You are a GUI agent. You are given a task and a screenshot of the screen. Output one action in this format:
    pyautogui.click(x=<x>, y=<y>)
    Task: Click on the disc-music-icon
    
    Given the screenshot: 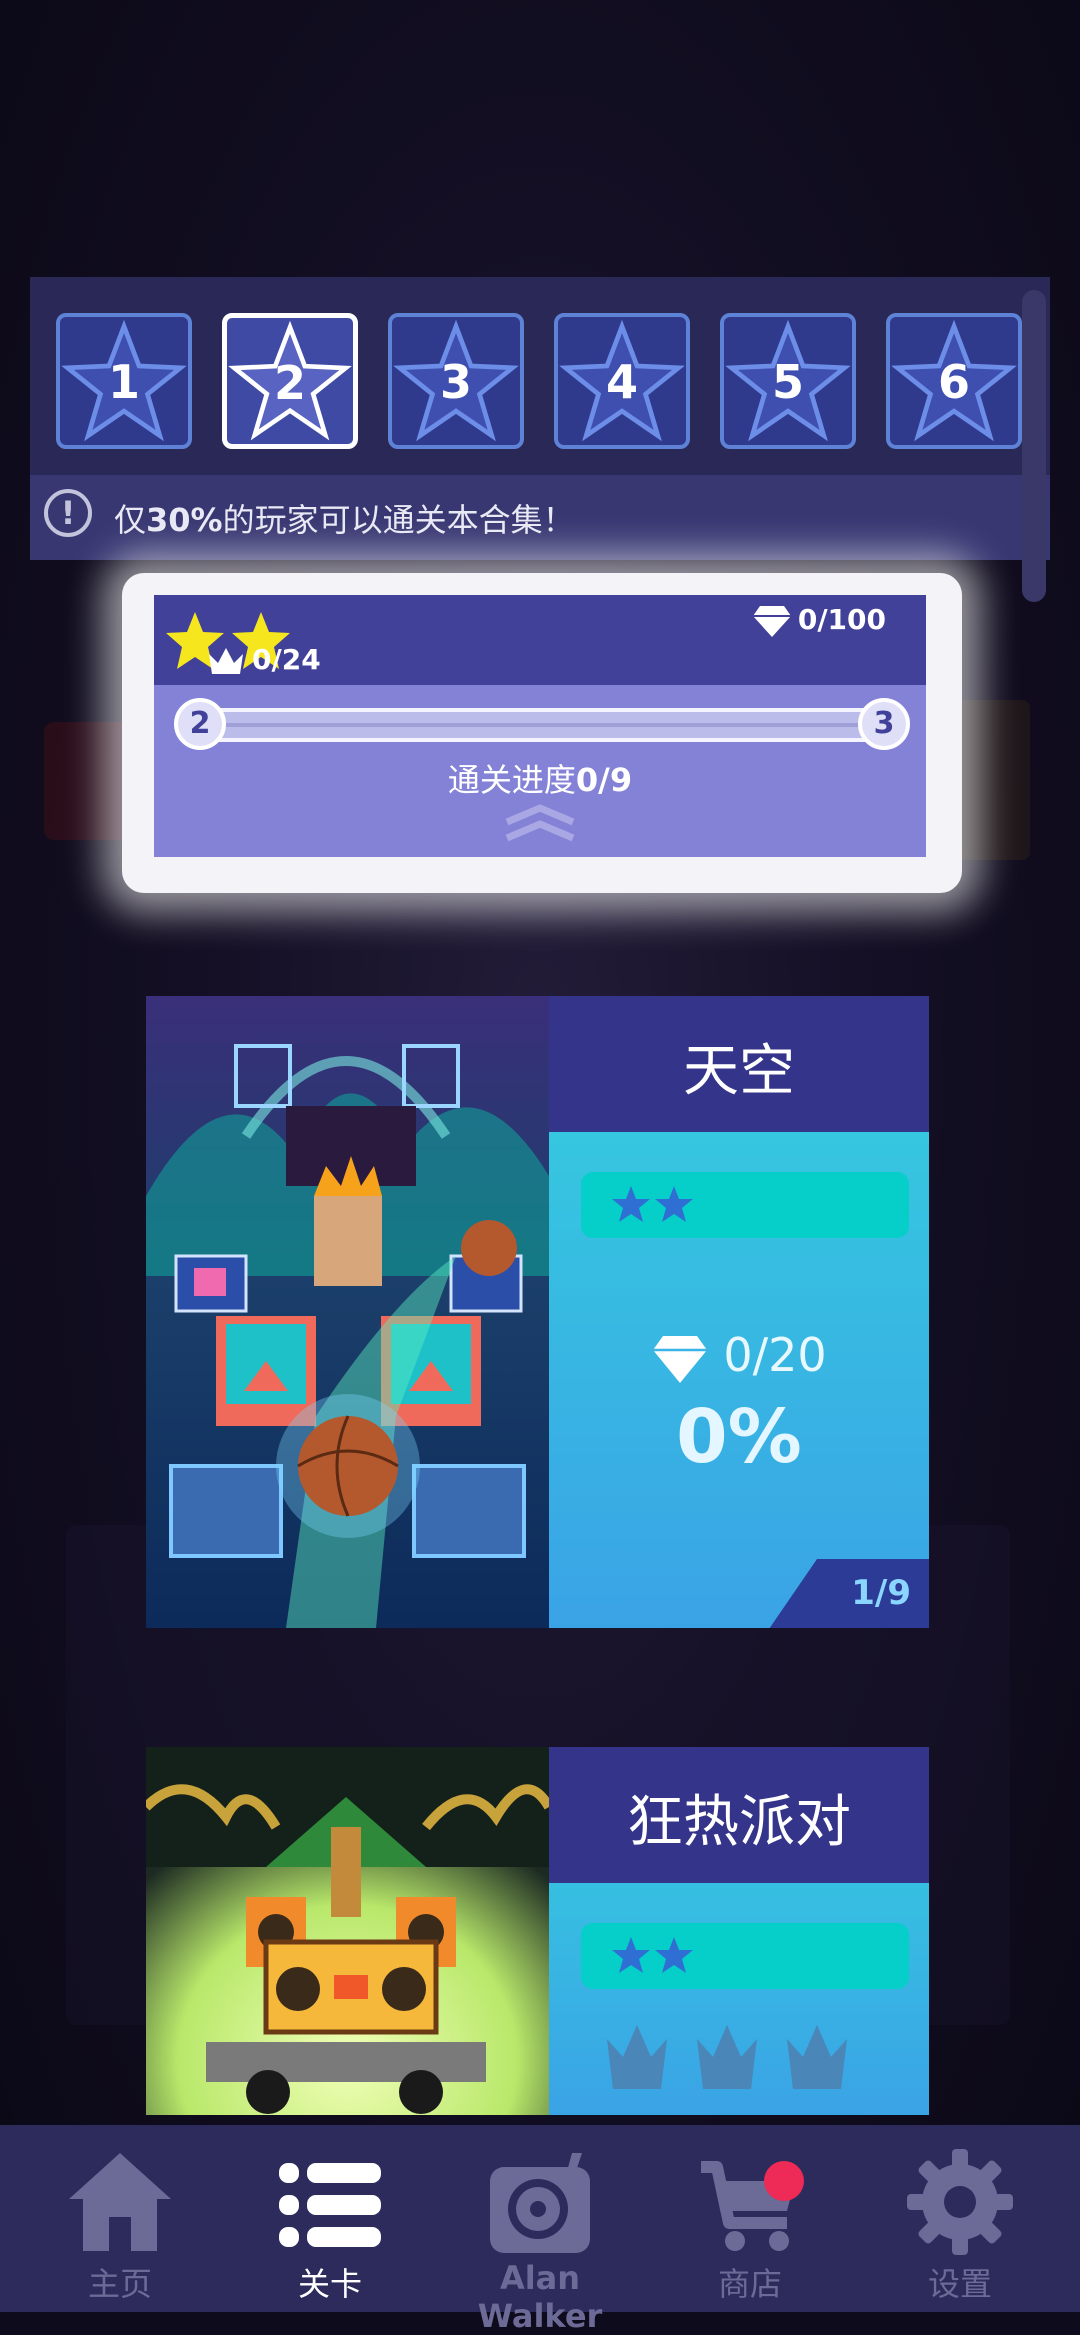 What is the action you would take?
    pyautogui.click(x=540, y=2203)
    